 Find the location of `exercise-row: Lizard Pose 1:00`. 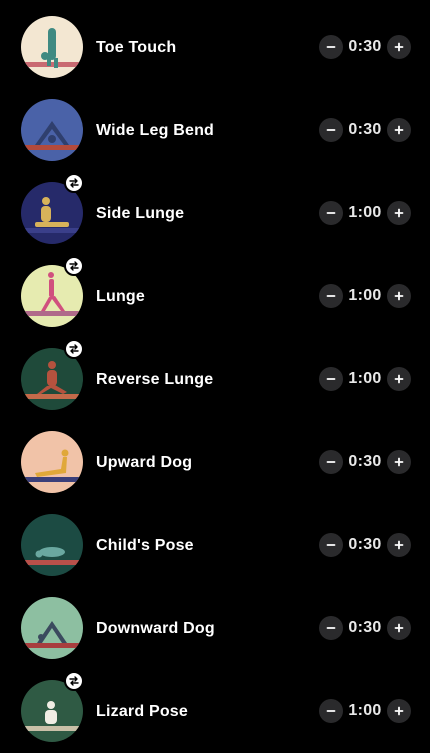

exercise-row: Lizard Pose 1:00 is located at coordinates (215, 711).